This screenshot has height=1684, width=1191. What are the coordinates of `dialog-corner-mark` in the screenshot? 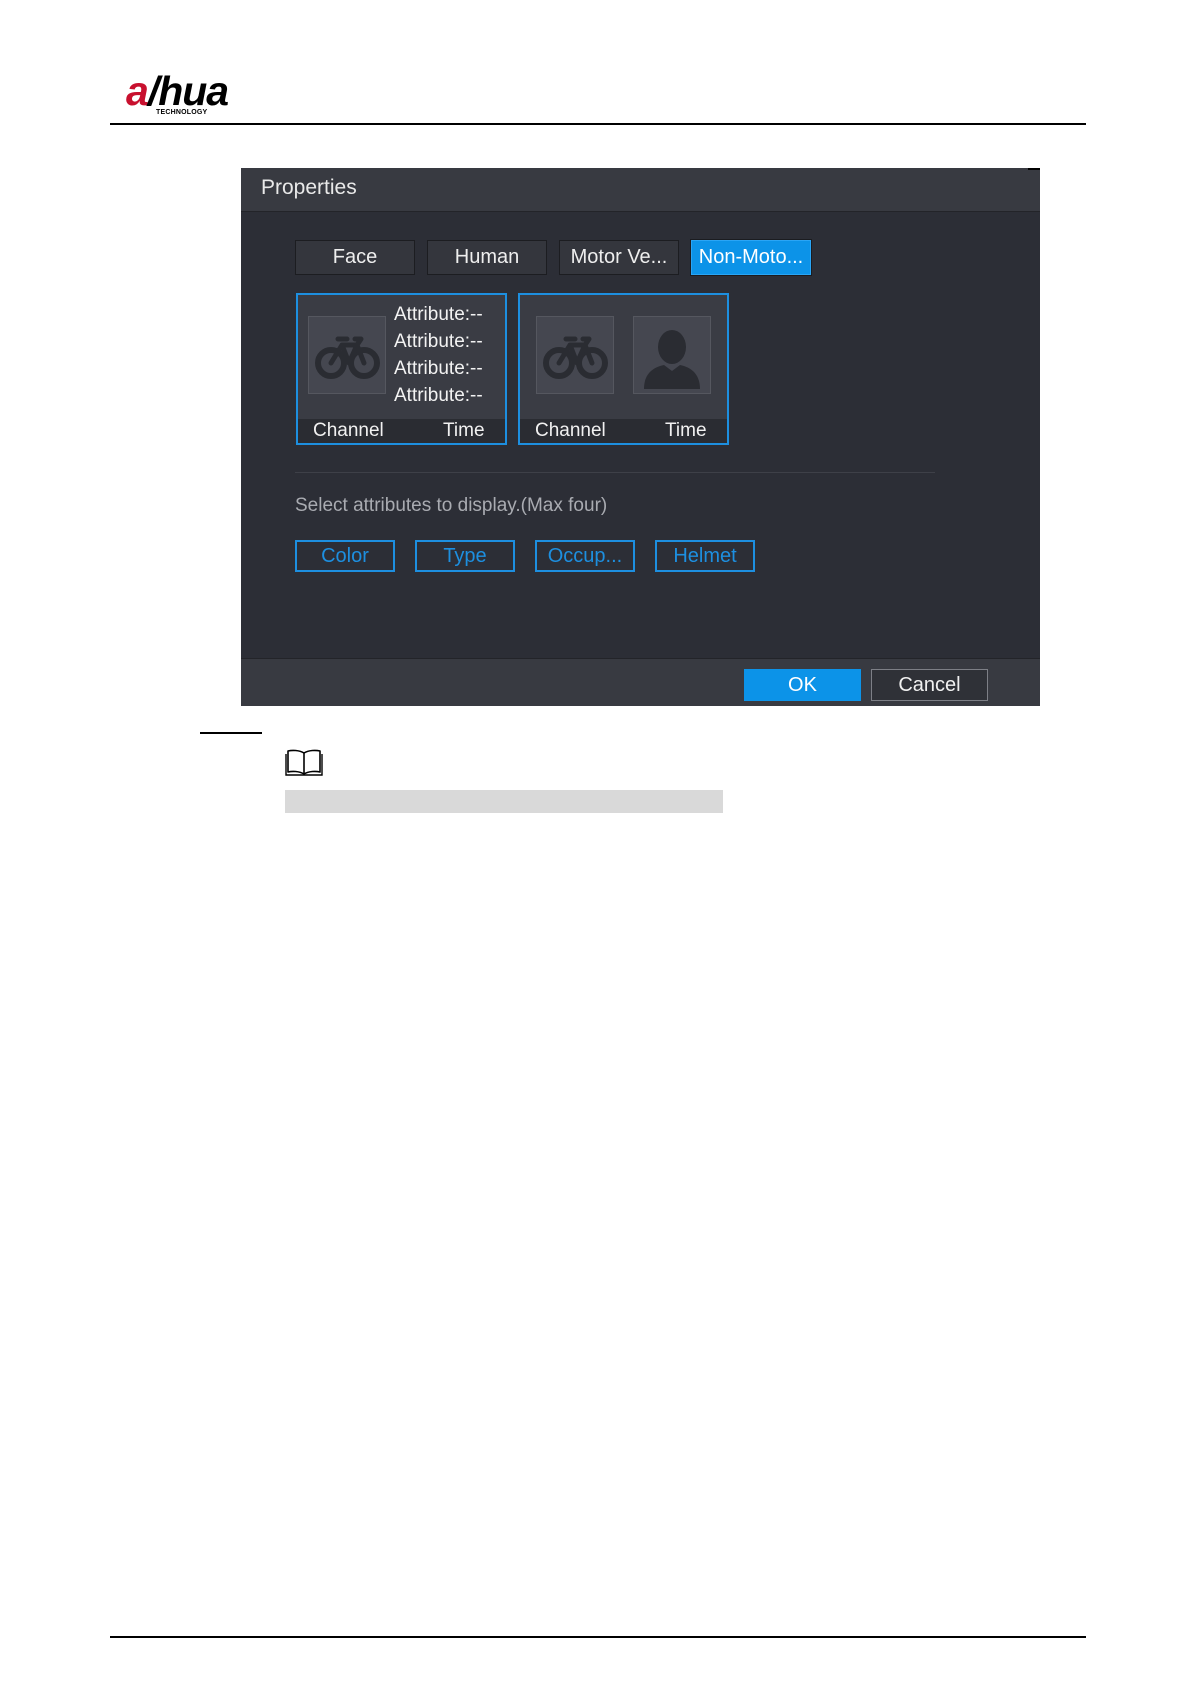 It's located at (1034, 169).